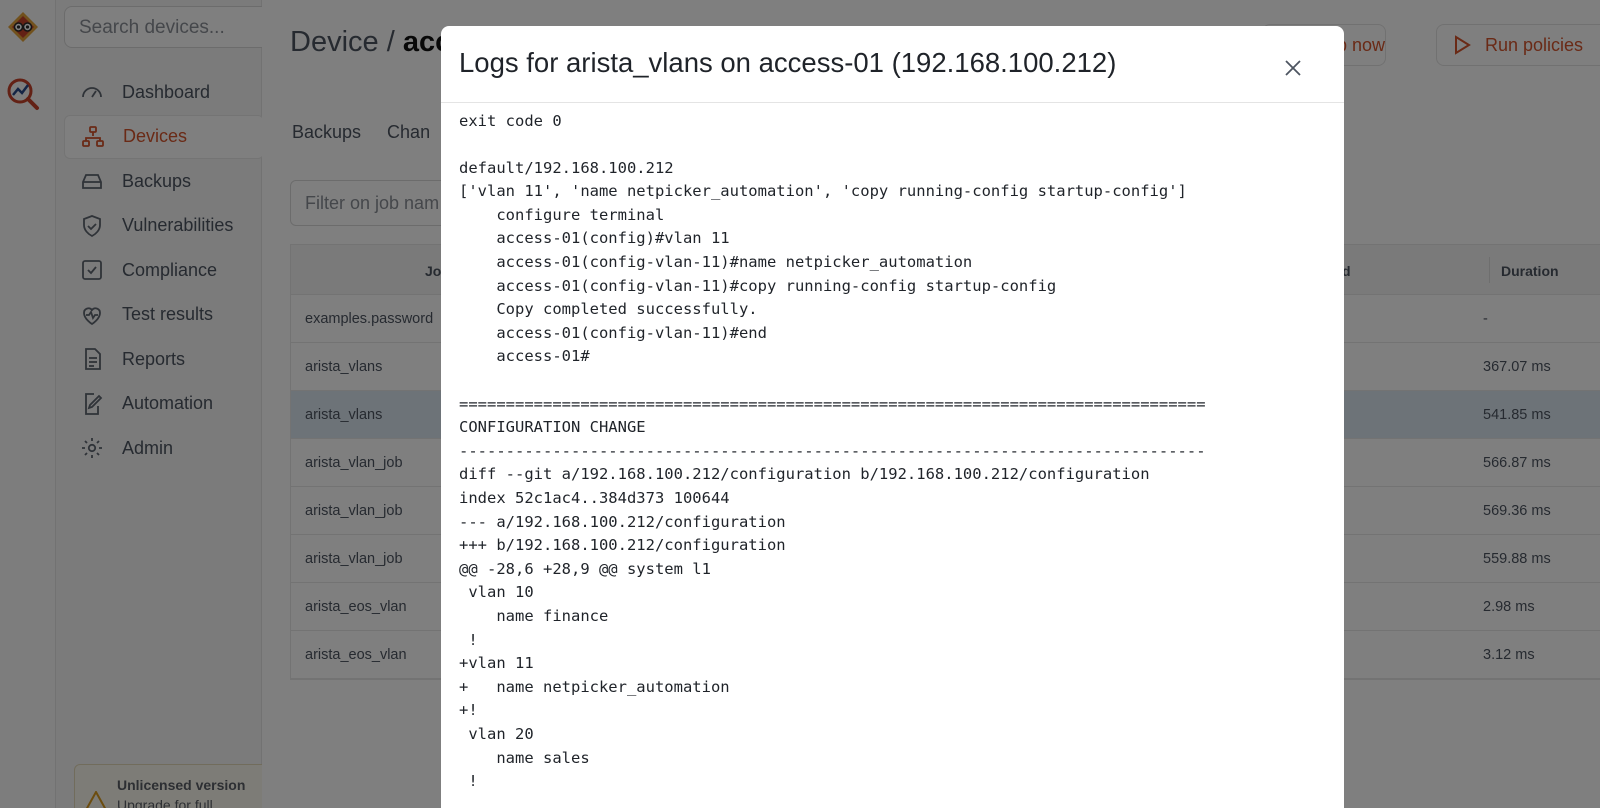 The width and height of the screenshot is (1600, 808). I want to click on log-line: CONFIGURATION CHANGE, so click(552, 427).